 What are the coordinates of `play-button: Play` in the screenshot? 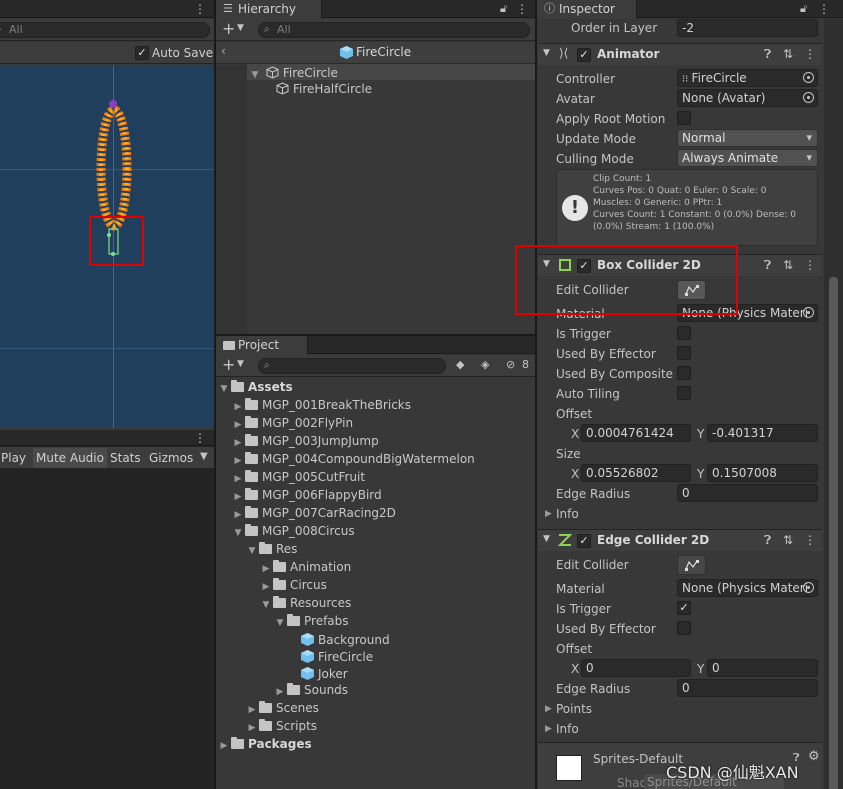 It's located at (13, 458).